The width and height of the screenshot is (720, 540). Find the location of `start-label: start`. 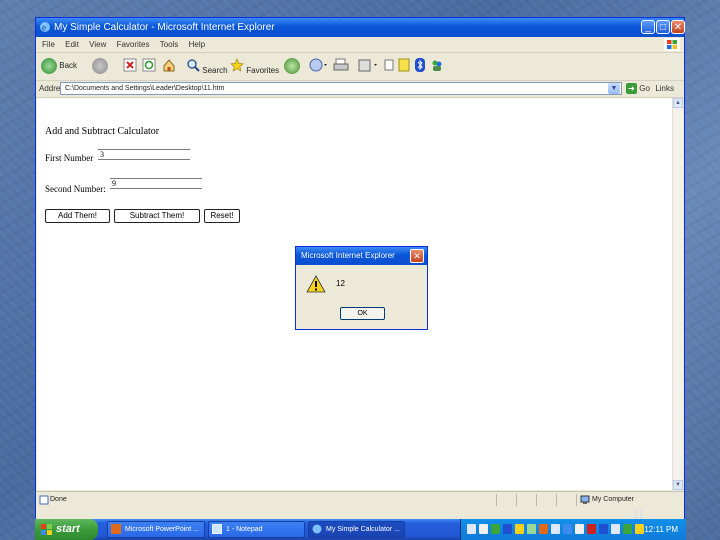

start-label: start is located at coordinates (68, 529).